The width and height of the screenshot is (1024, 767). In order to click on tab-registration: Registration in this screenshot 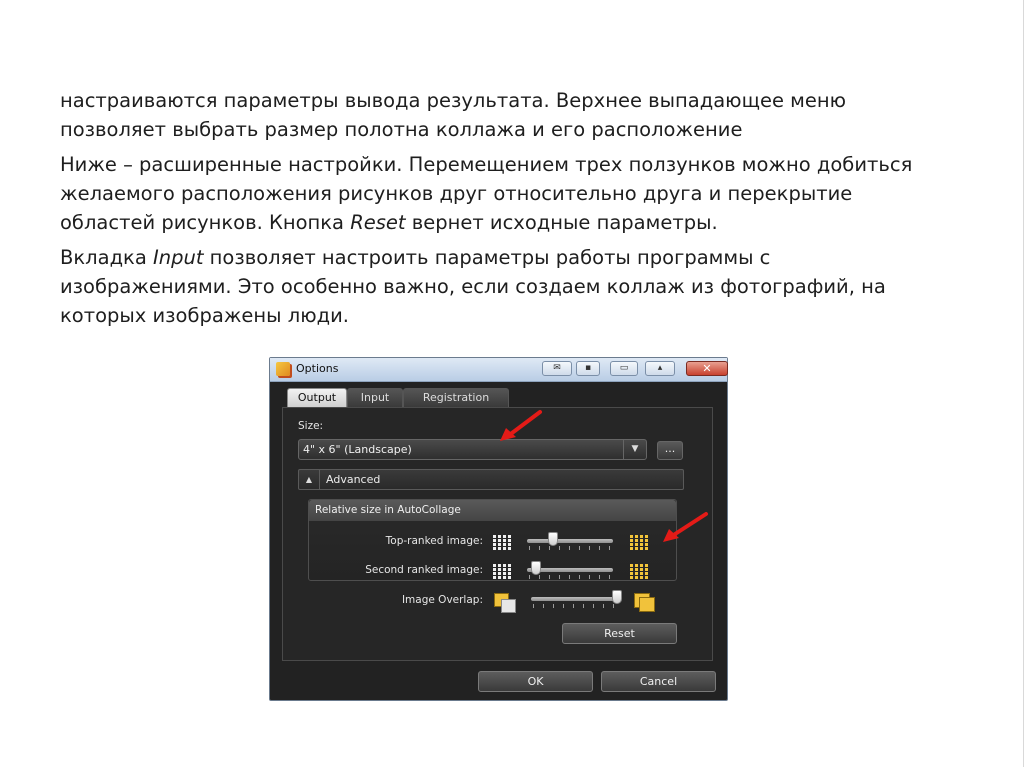, I will do `click(456, 397)`.